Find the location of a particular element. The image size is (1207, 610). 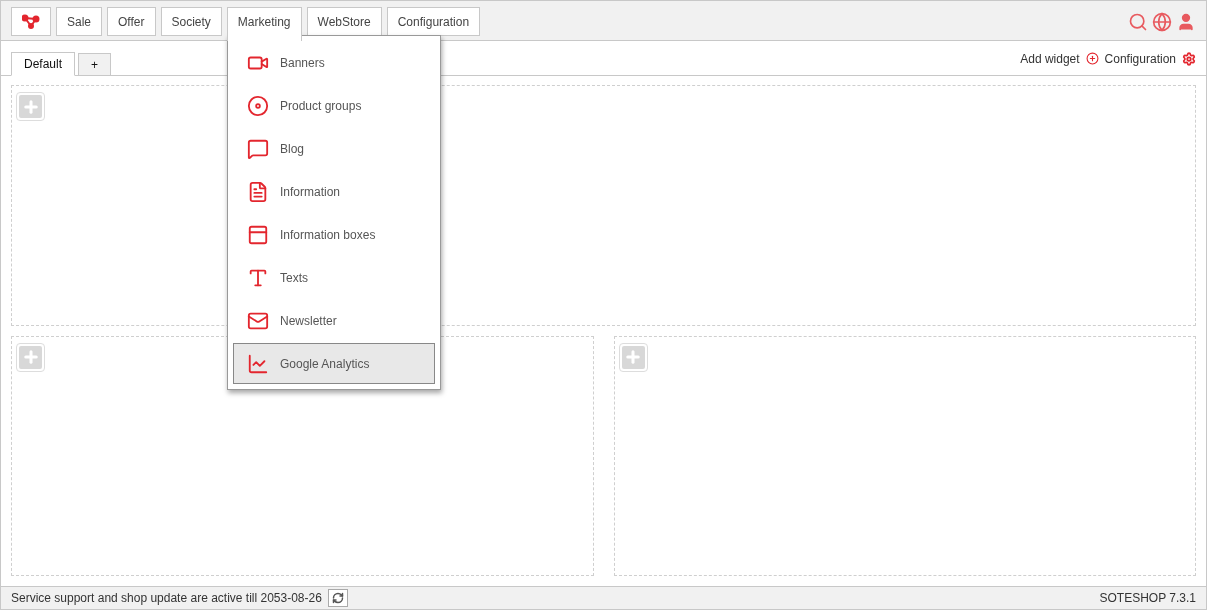

settings-icon is located at coordinates (1189, 58).